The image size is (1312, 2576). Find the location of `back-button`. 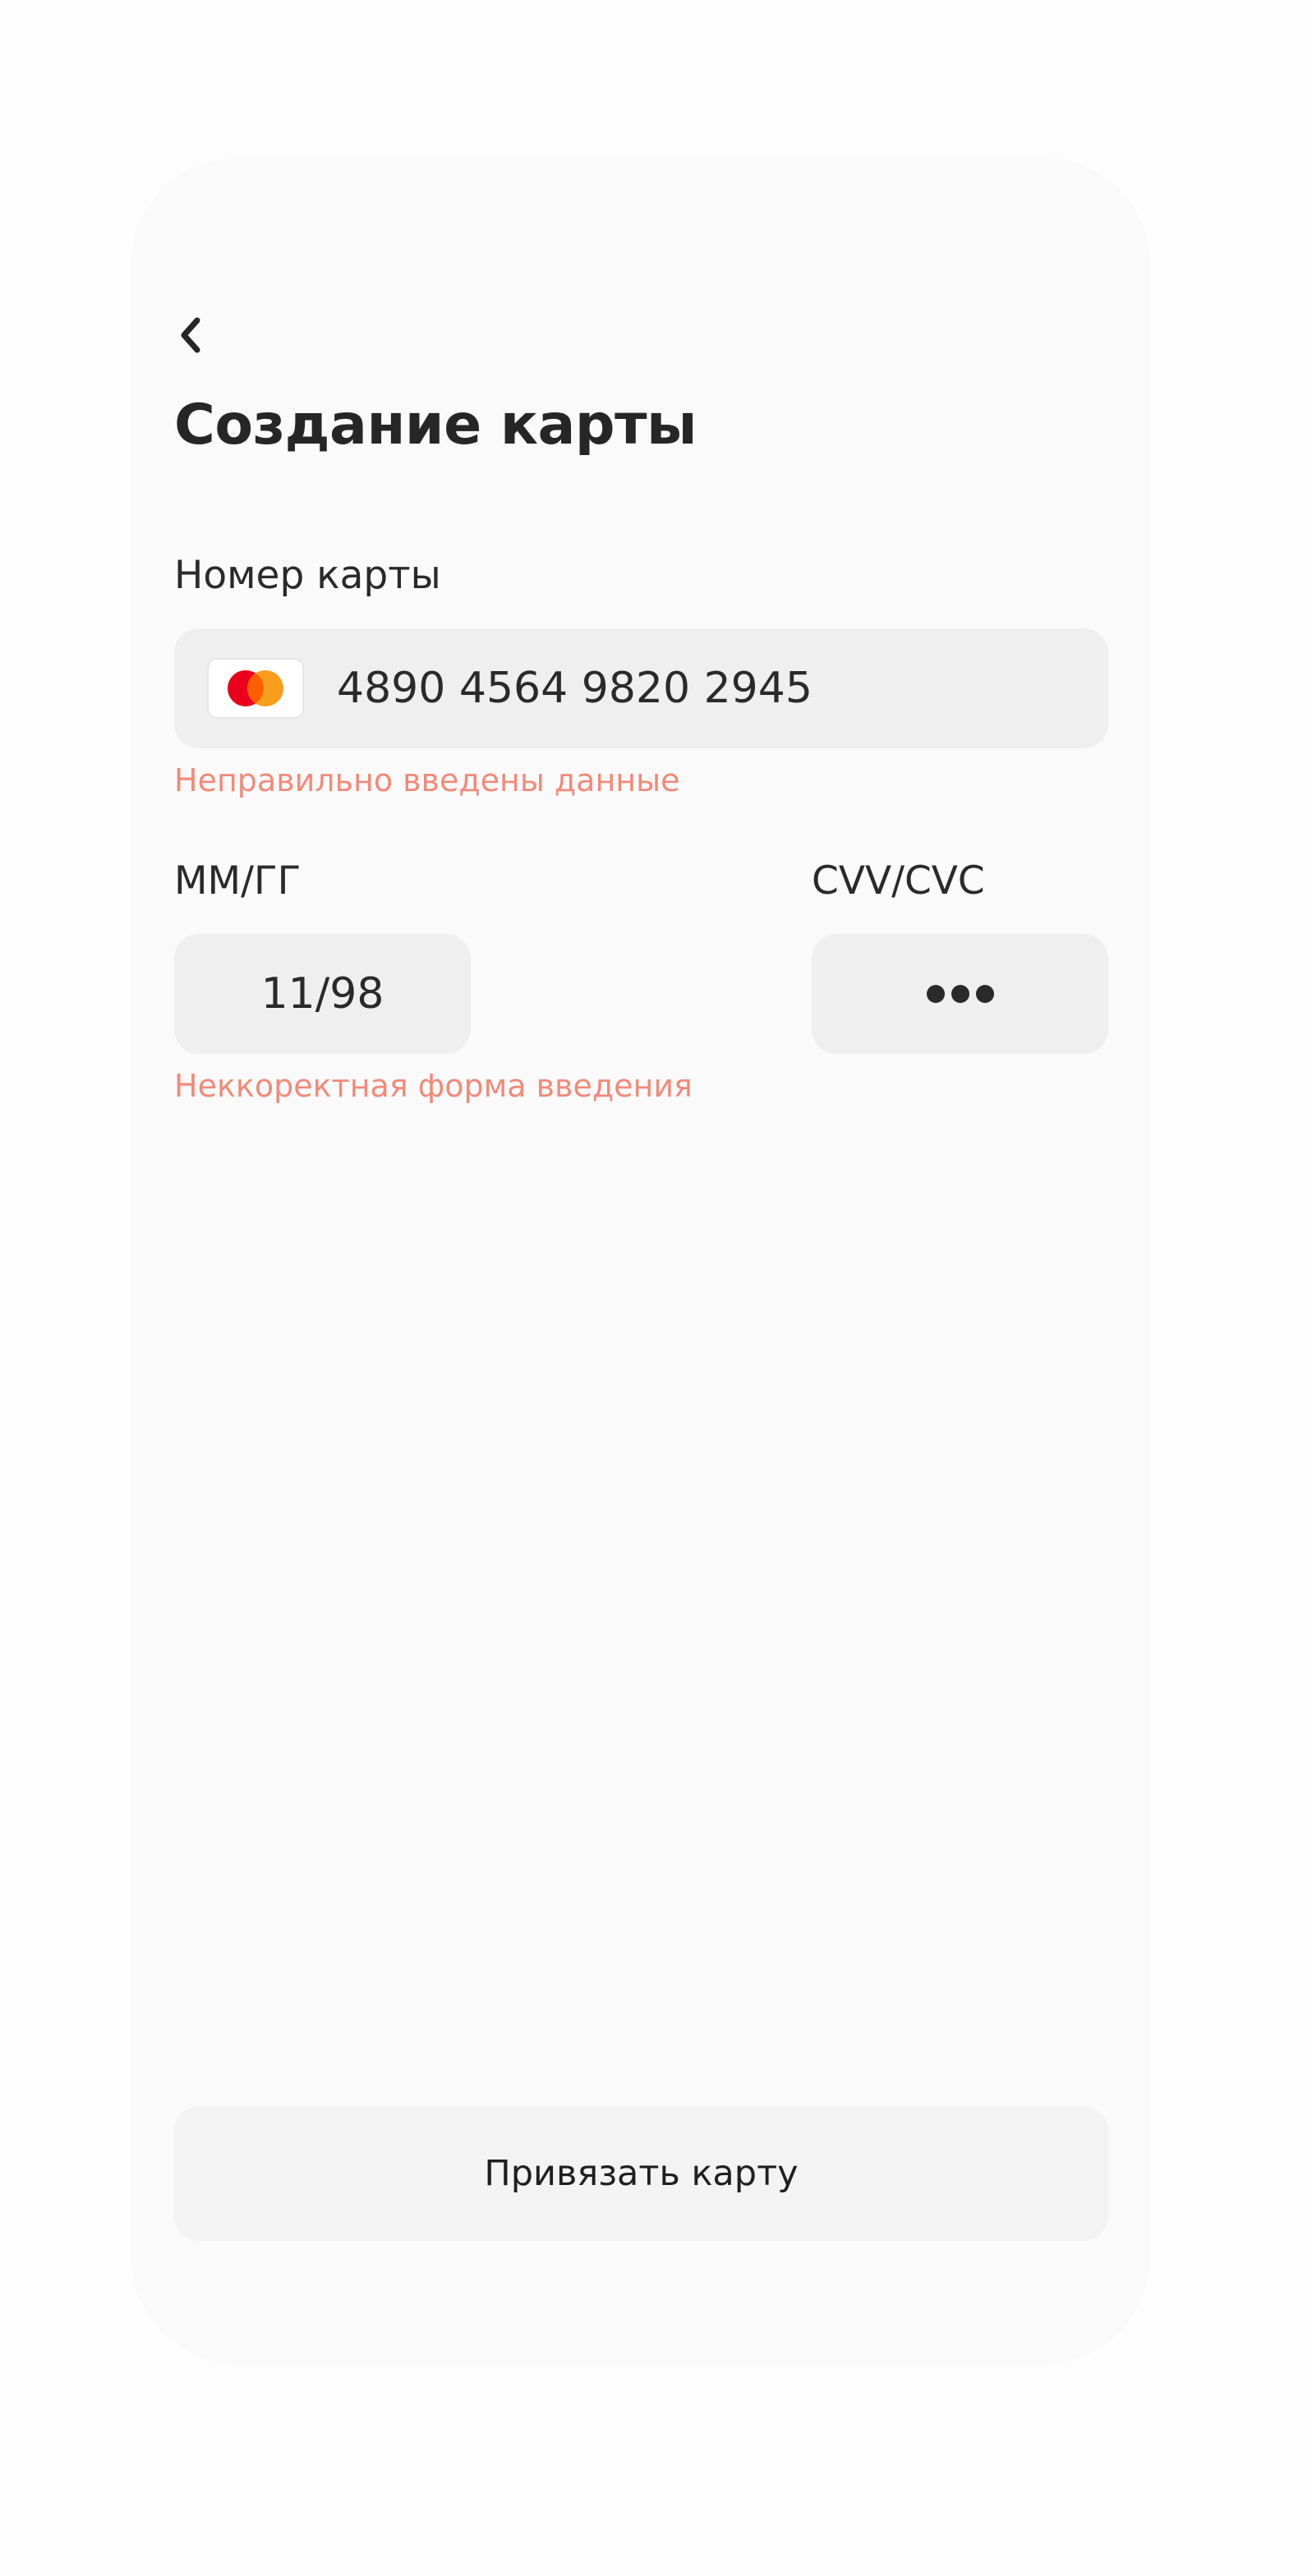

back-button is located at coordinates (203, 337).